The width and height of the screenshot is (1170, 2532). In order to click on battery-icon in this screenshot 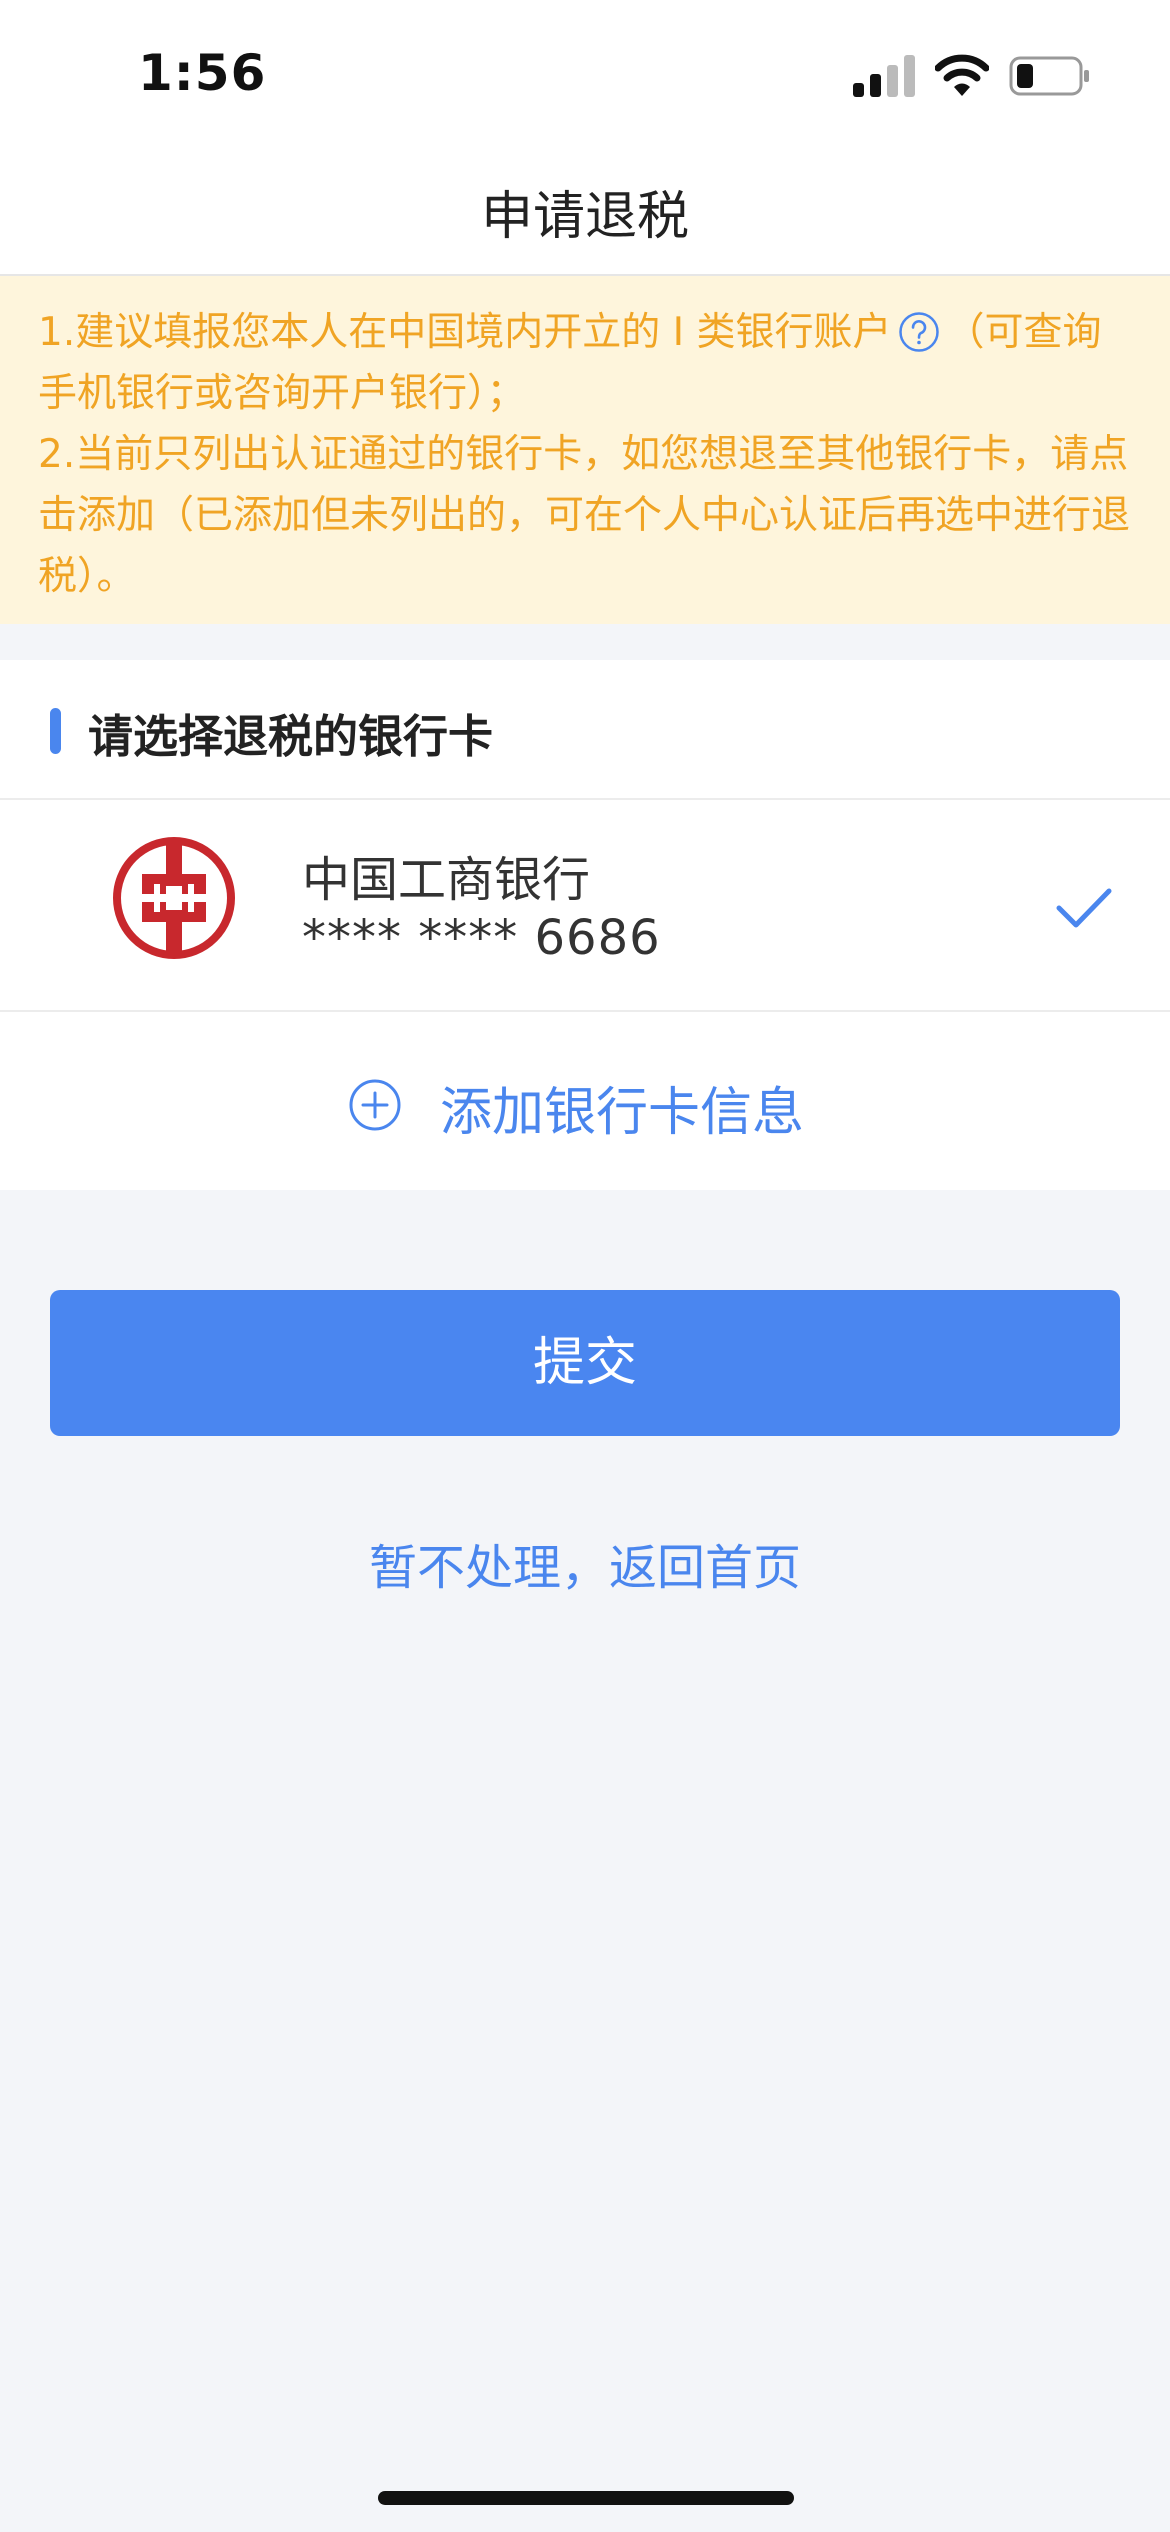, I will do `click(1049, 76)`.